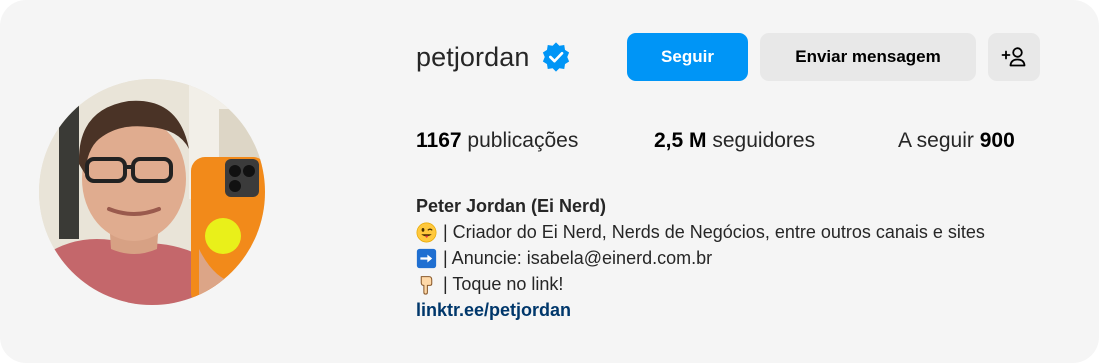 Image resolution: width=1099 pixels, height=363 pixels. I want to click on avatar-photo, so click(152, 192).